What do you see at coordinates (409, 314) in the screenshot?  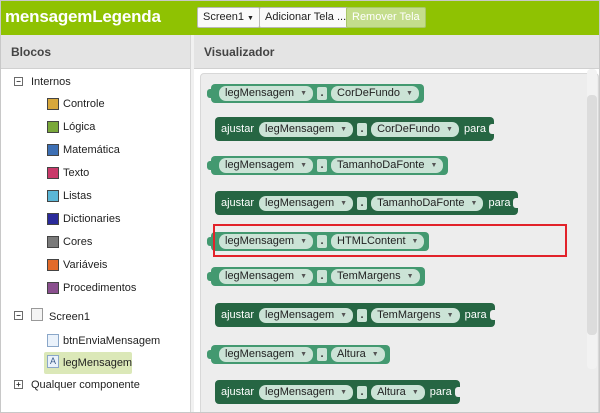 I see `property-name: TemMargens` at bounding box center [409, 314].